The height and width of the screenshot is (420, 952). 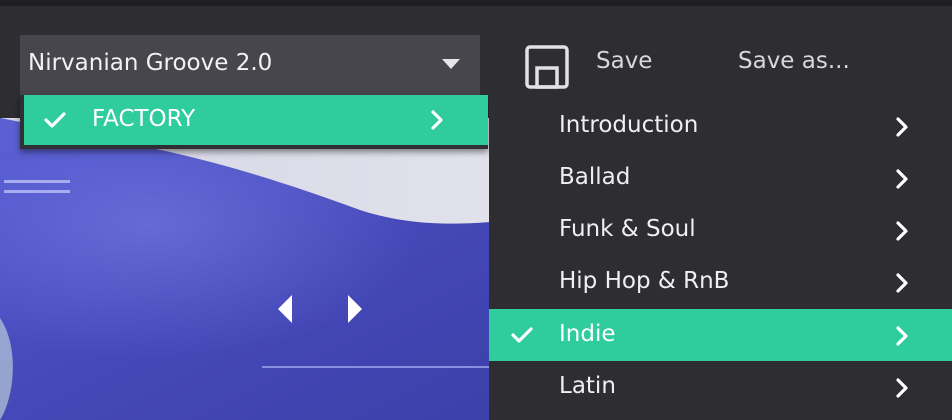 I want to click on menu-item-hip-hop-rnb: Hip Hop & RnB, so click(x=720, y=282).